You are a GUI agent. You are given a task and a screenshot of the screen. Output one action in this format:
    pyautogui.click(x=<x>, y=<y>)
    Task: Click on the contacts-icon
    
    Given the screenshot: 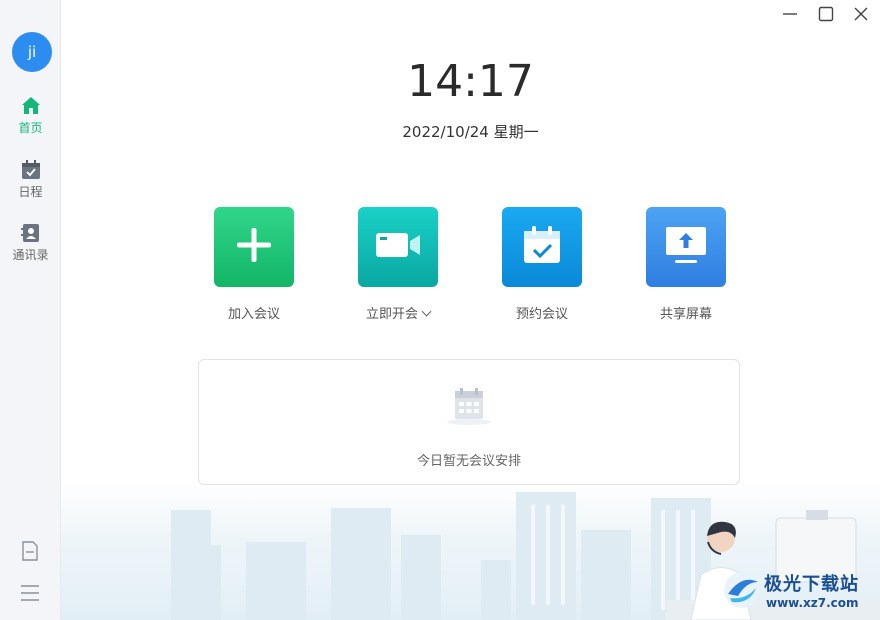 What is the action you would take?
    pyautogui.click(x=31, y=233)
    